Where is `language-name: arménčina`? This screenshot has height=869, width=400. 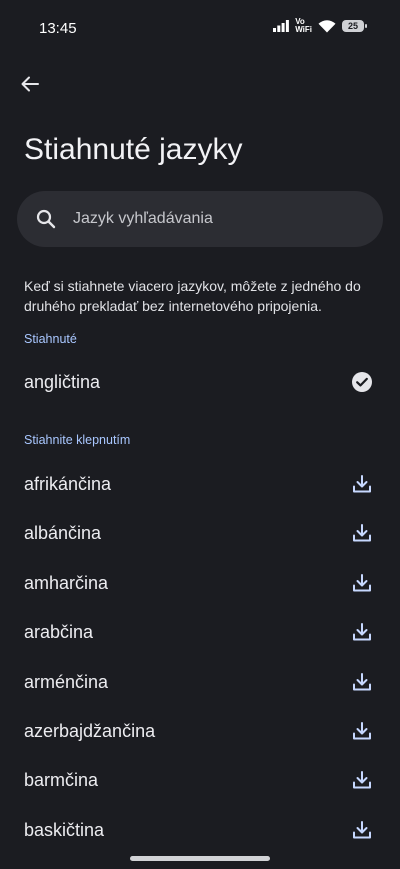 language-name: arménčina is located at coordinates (66, 681).